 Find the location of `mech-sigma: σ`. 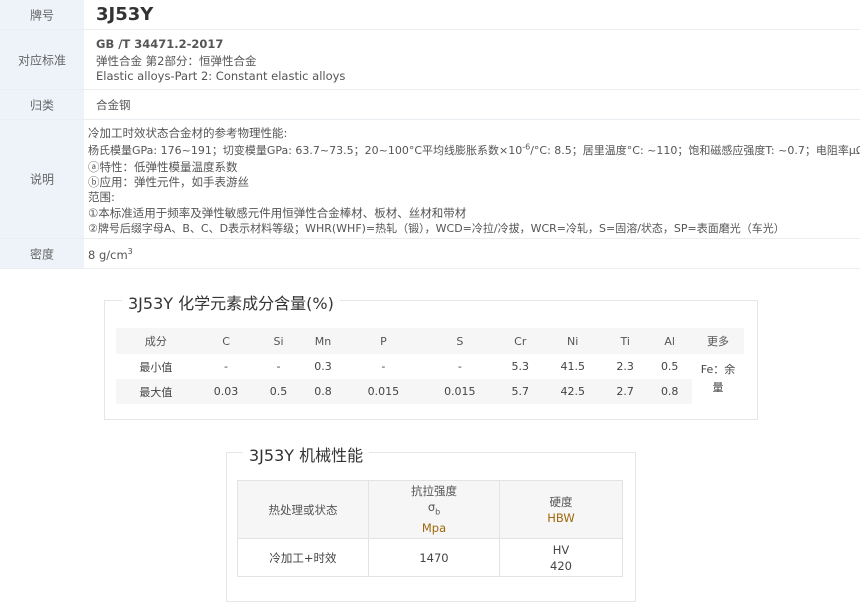

mech-sigma: σ is located at coordinates (431, 506).